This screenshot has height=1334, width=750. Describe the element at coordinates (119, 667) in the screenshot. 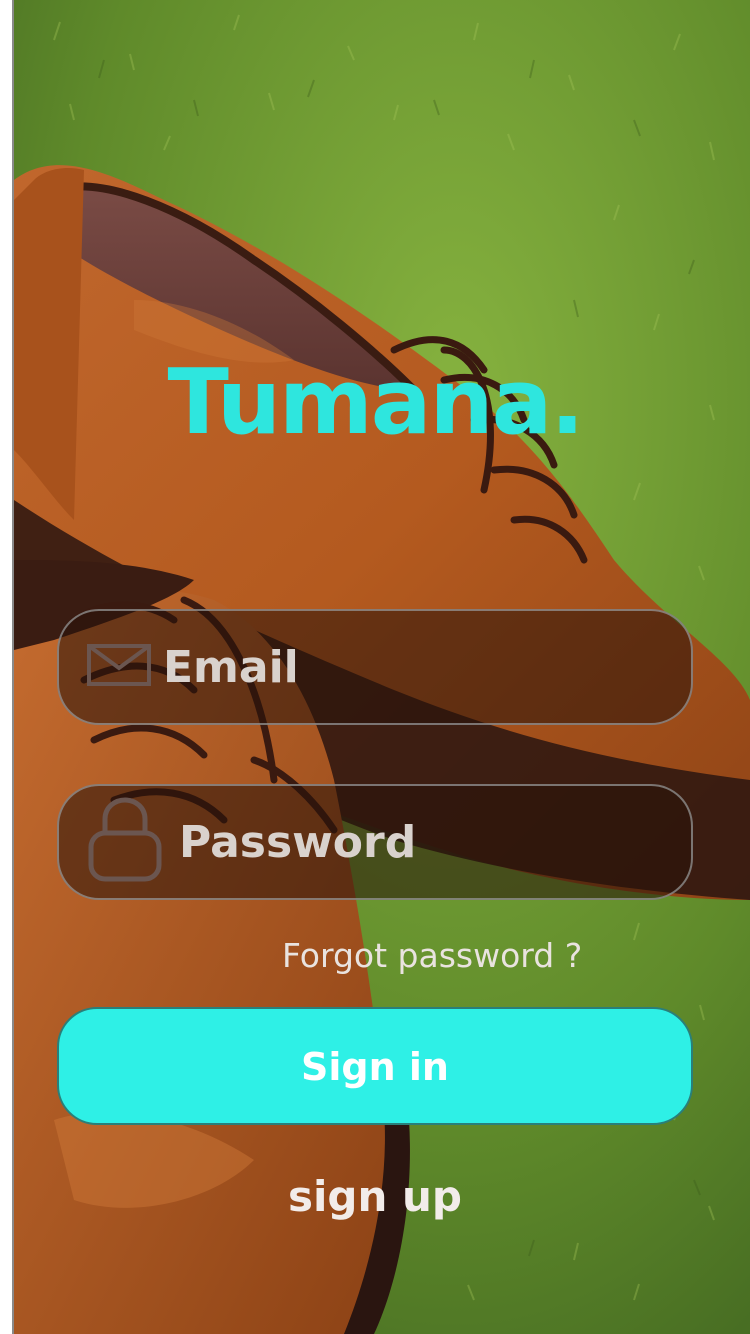

I see `envelope-icon` at that location.